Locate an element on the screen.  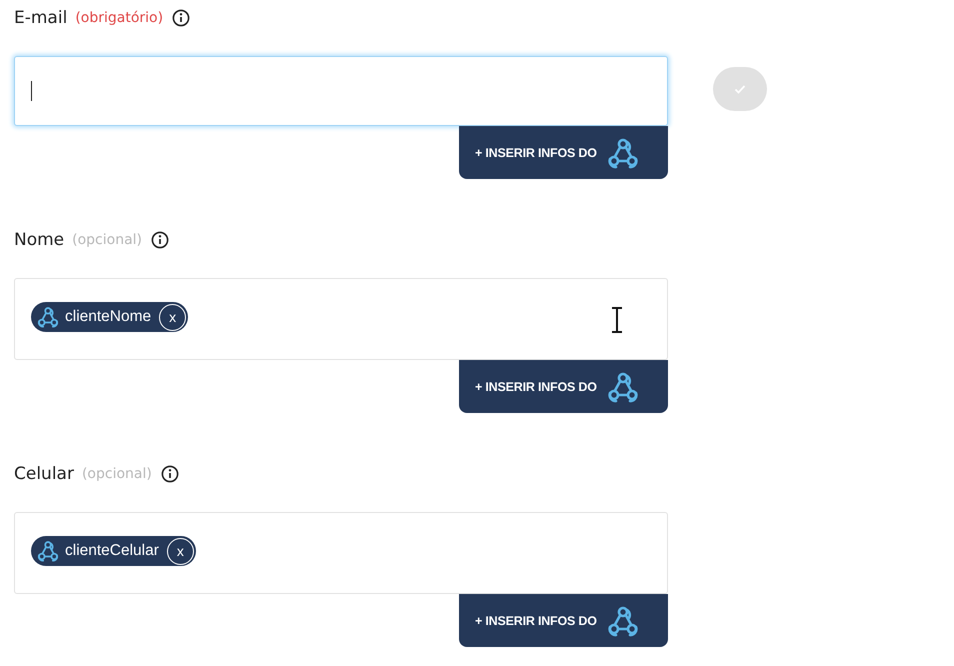
text-cursor-icon is located at coordinates (617, 320).